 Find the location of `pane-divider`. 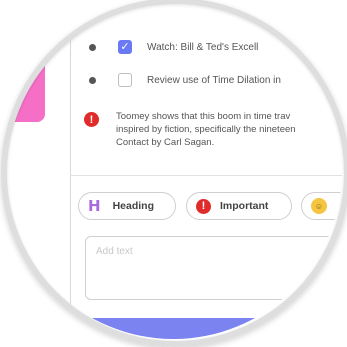

pane-divider is located at coordinates (70, 170).